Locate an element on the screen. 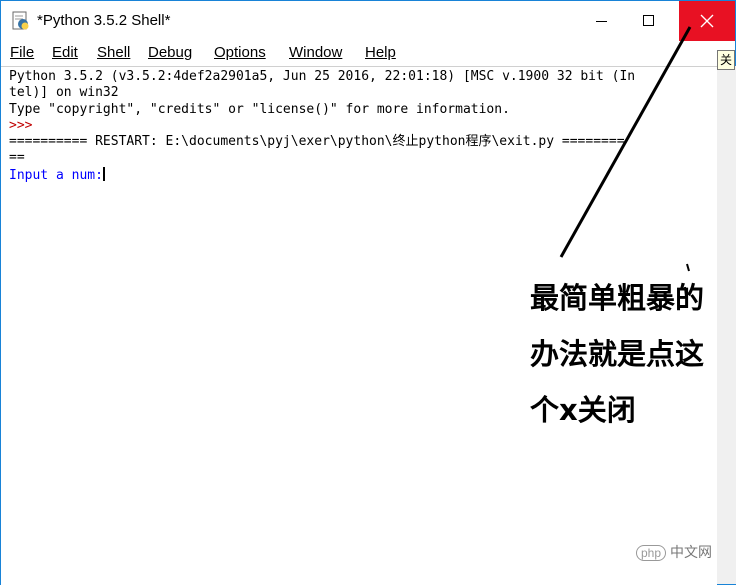 This screenshot has height=585, width=736. close-icon is located at coordinates (707, 21).